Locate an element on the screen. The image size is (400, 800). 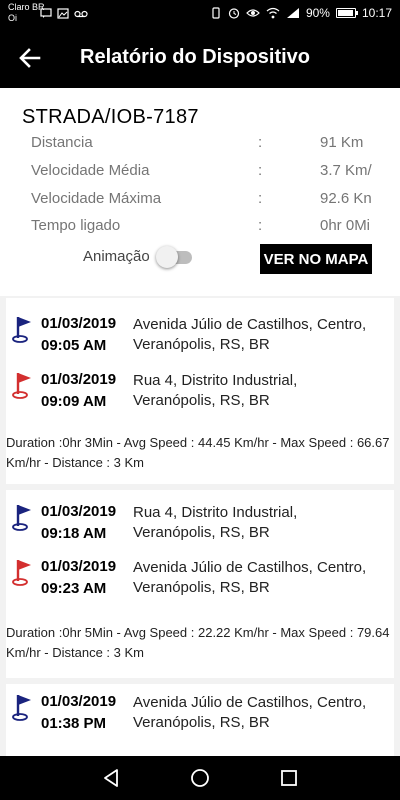
sms-icon is located at coordinates (46, 13).